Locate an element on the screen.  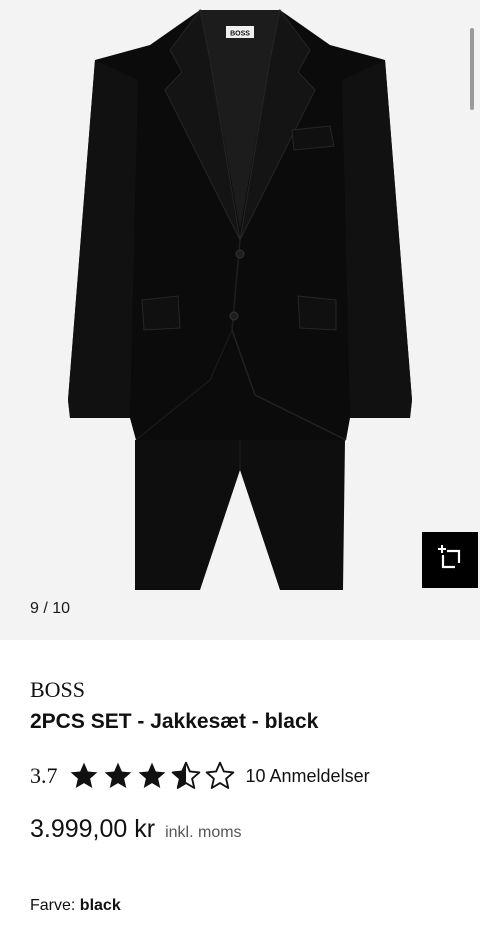
find-similar-icon is located at coordinates (450, 560).